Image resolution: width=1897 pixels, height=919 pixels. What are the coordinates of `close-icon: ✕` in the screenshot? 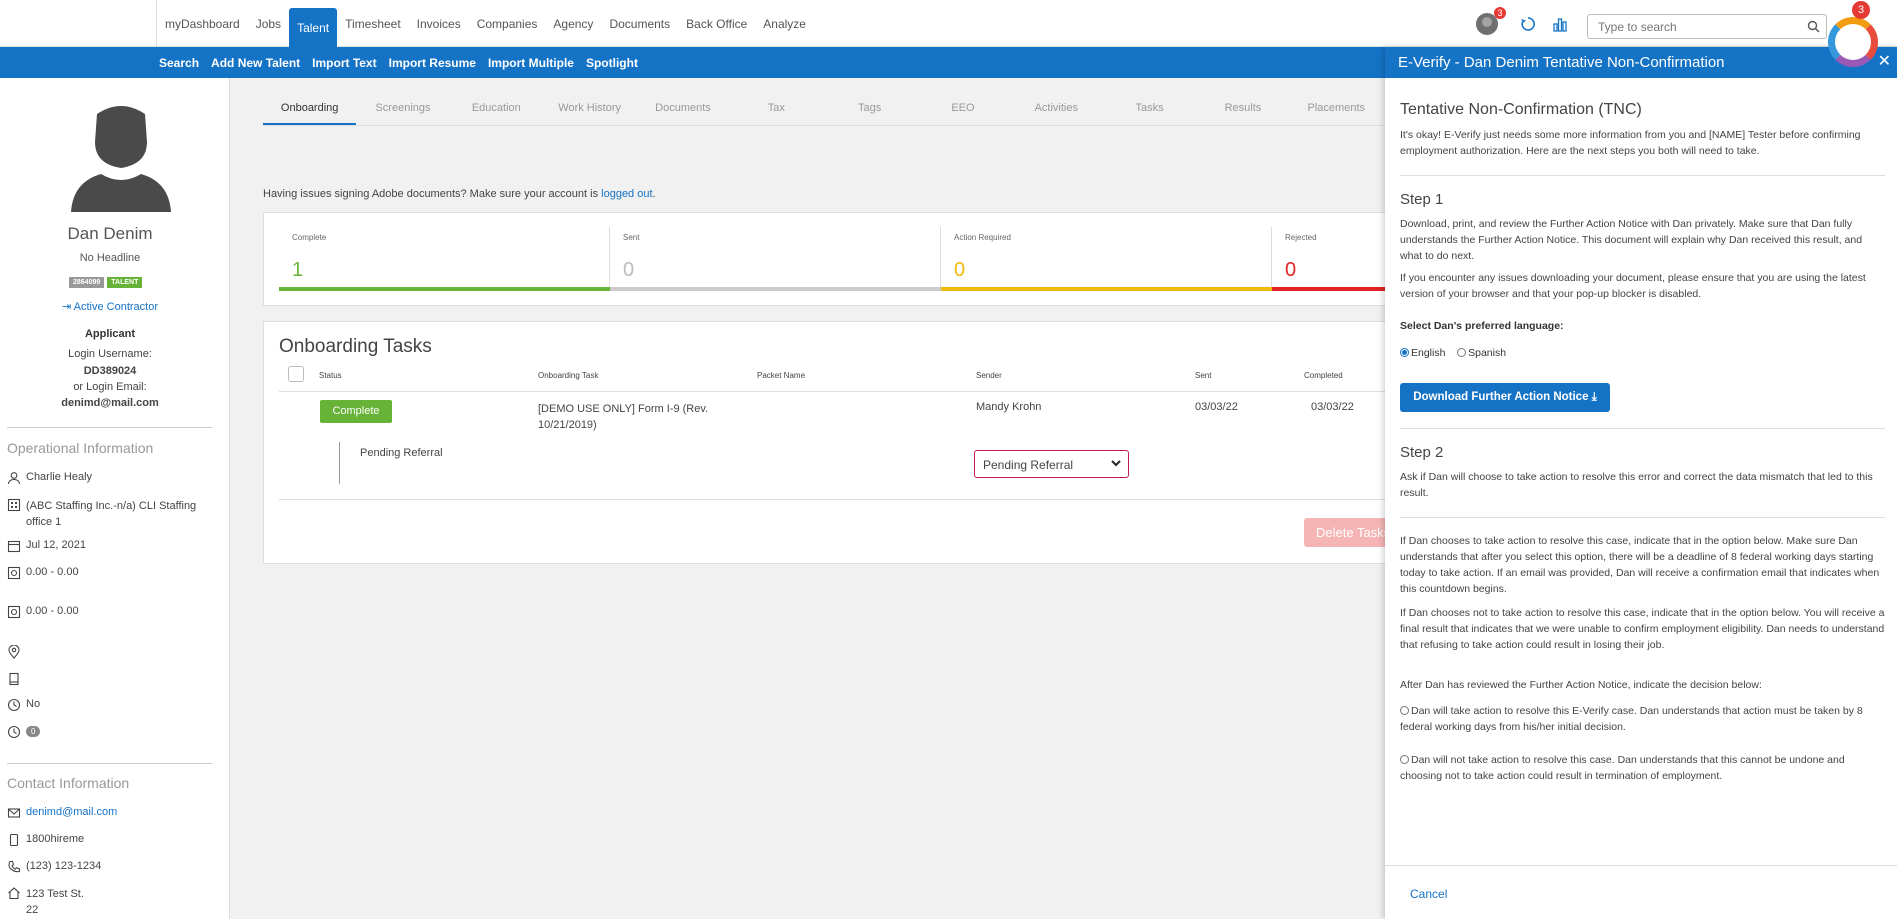 It's located at (1884, 61).